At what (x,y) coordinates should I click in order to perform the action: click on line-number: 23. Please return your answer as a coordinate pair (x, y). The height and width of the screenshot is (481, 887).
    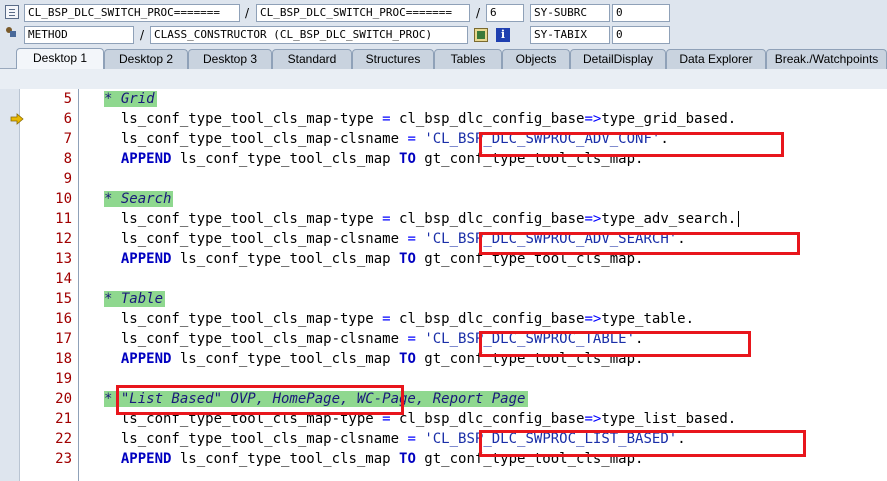
    Looking at the image, I should click on (63, 459).